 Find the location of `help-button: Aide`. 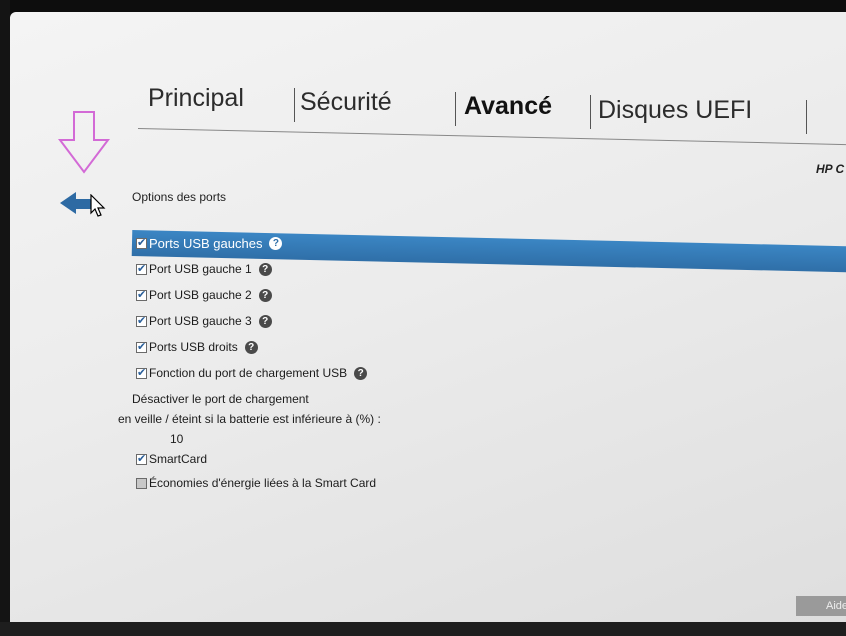

help-button: Aide is located at coordinates (821, 606).